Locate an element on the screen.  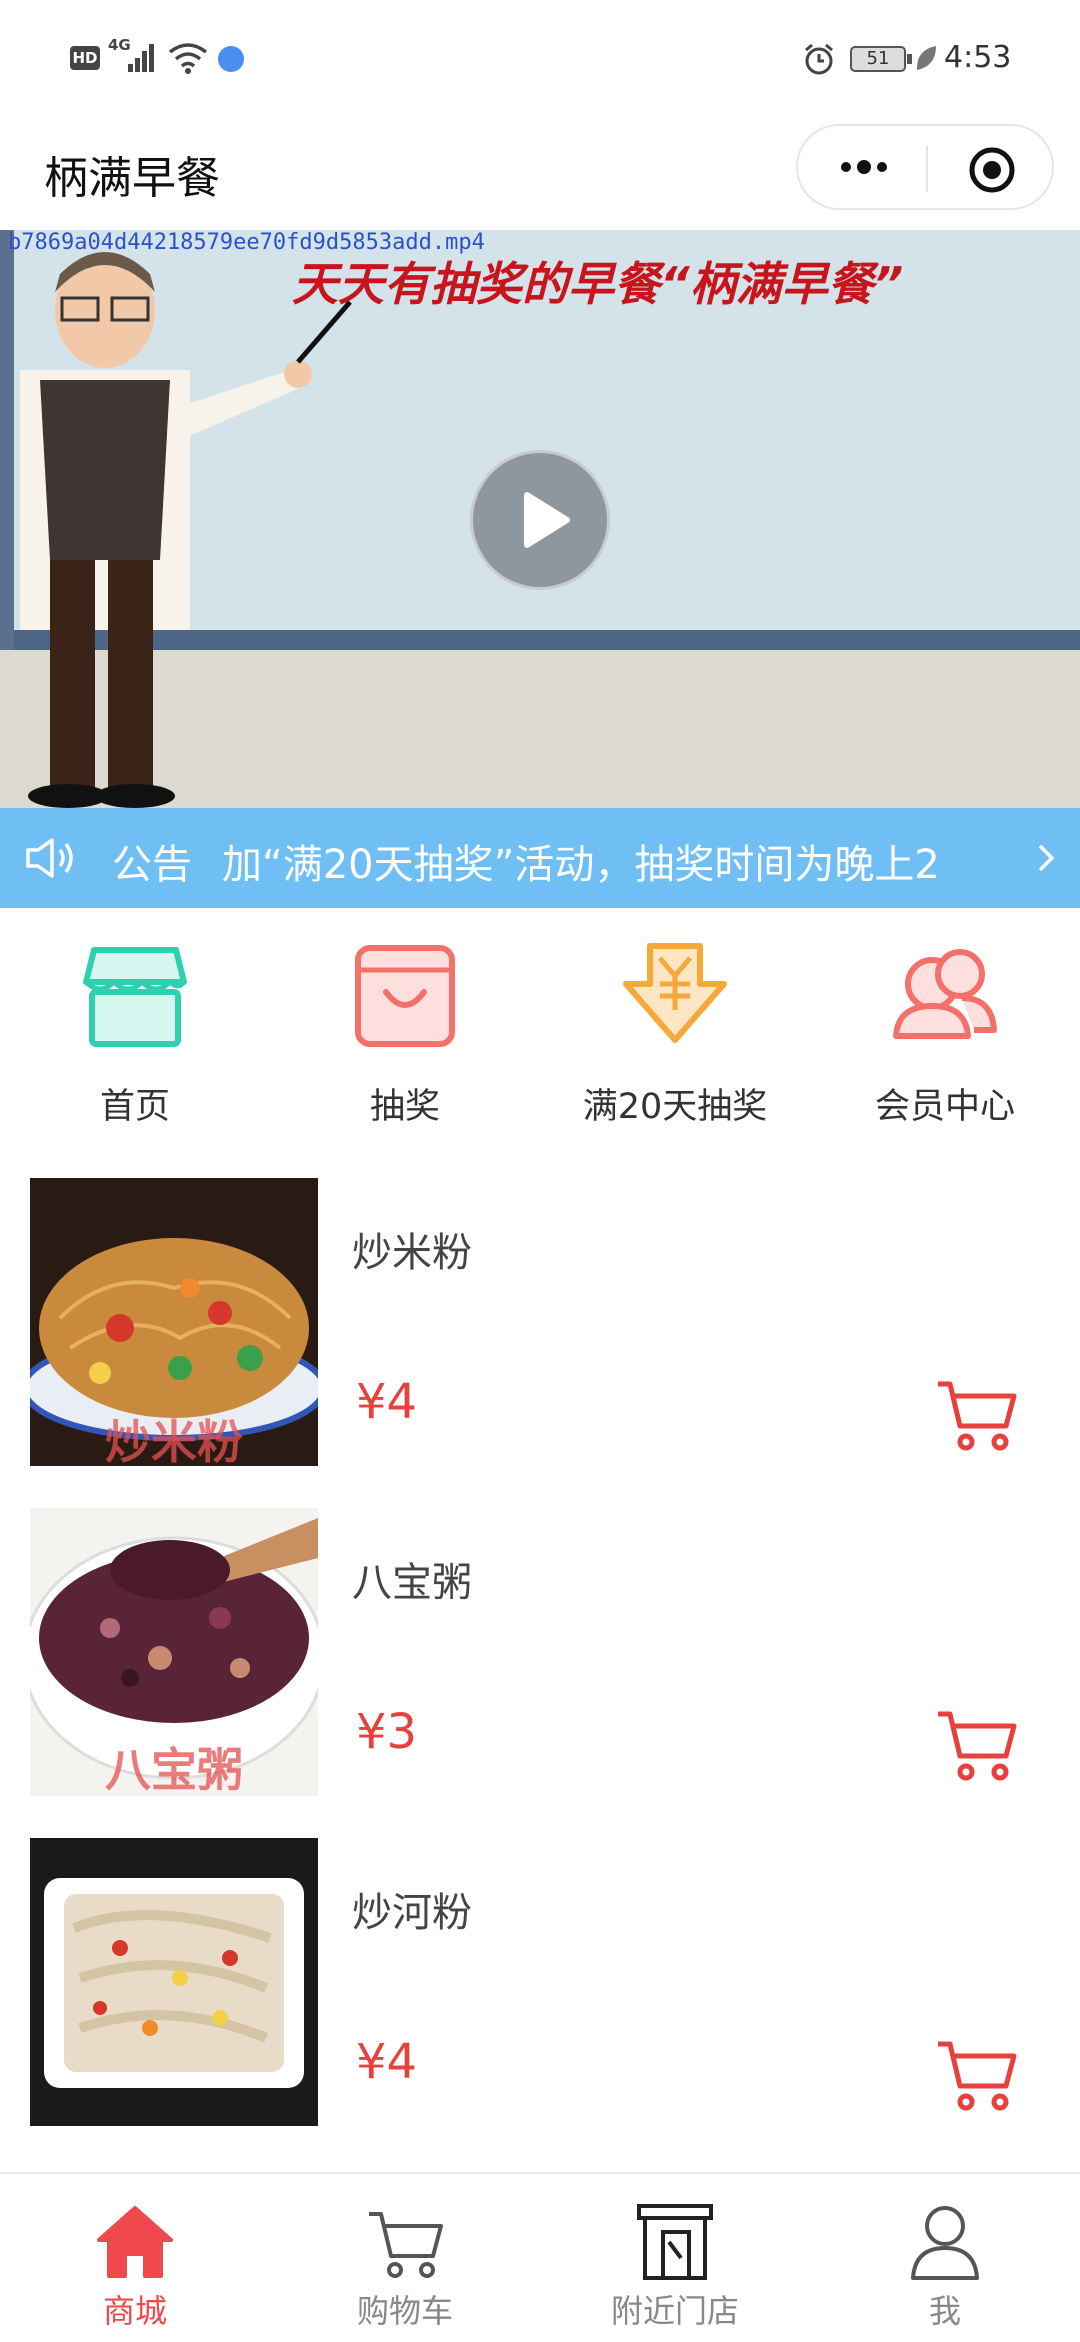
nav-20day-lottery-label: 满20天抽奖 is located at coordinates (675, 1107).